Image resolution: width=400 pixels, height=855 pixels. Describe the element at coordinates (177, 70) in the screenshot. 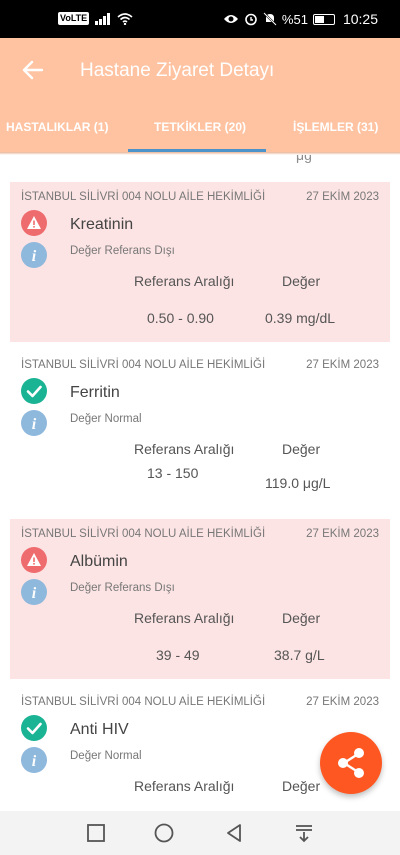

I see `page-title: Hastane Ziyaret Detayı` at that location.